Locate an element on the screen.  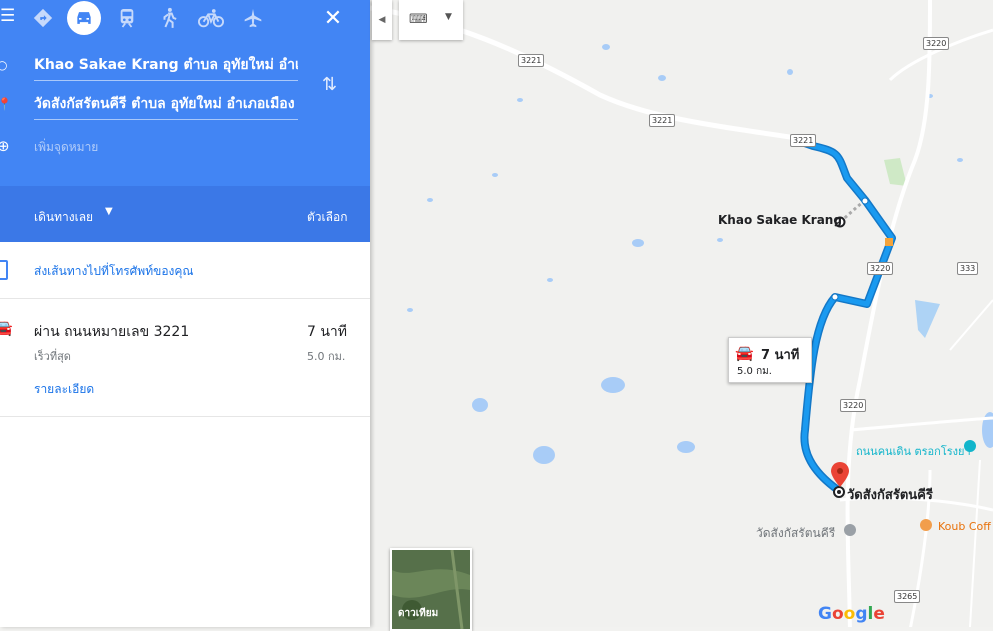
route-time: 7 นาที is located at coordinates (327, 332).